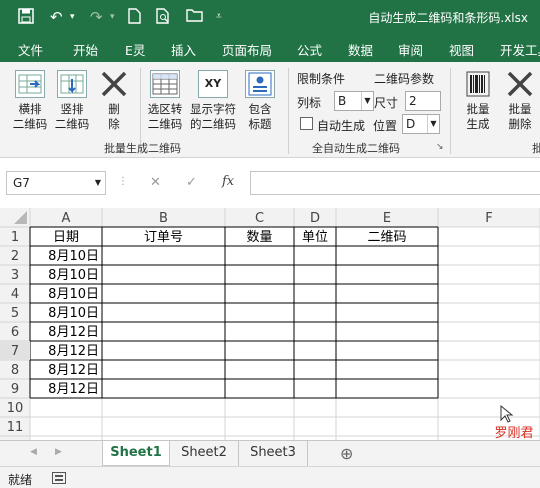  I want to click on xy-icon: XY, so click(213, 84).